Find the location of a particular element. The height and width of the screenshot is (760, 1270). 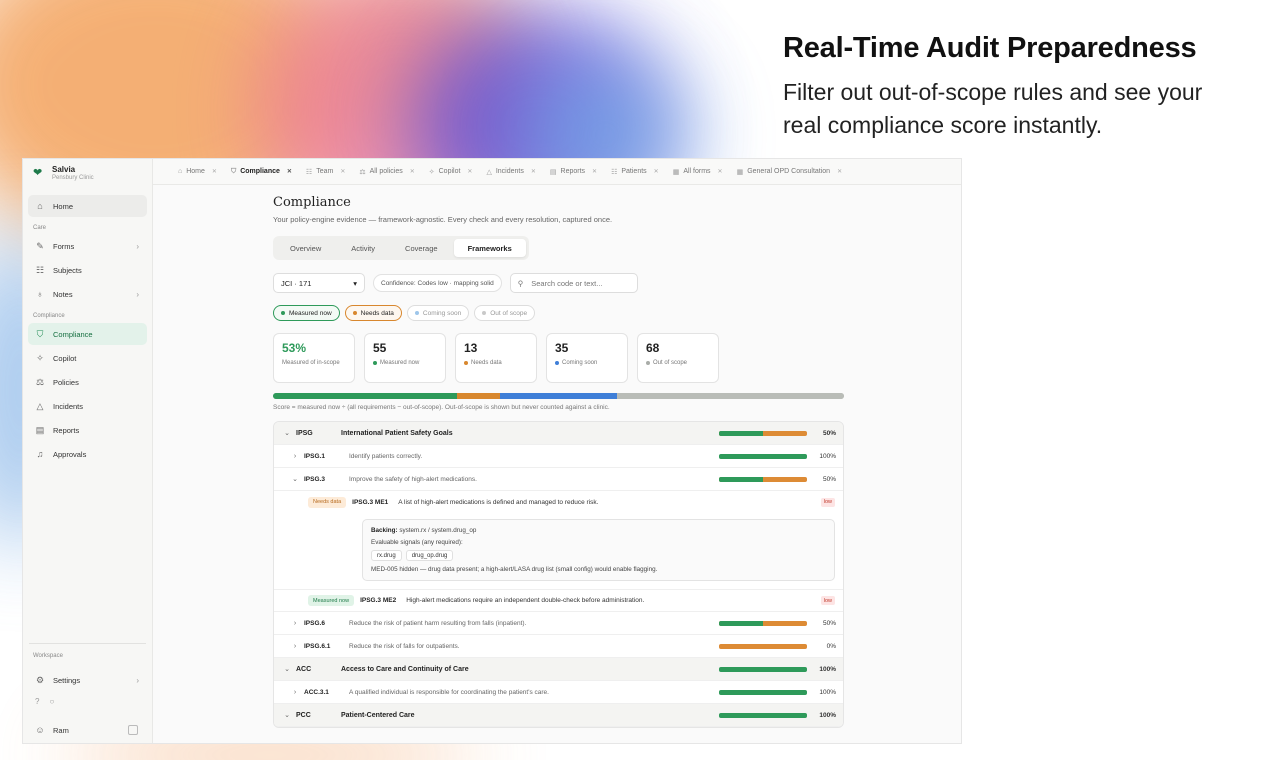

user-name: Ram is located at coordinates (61, 730).